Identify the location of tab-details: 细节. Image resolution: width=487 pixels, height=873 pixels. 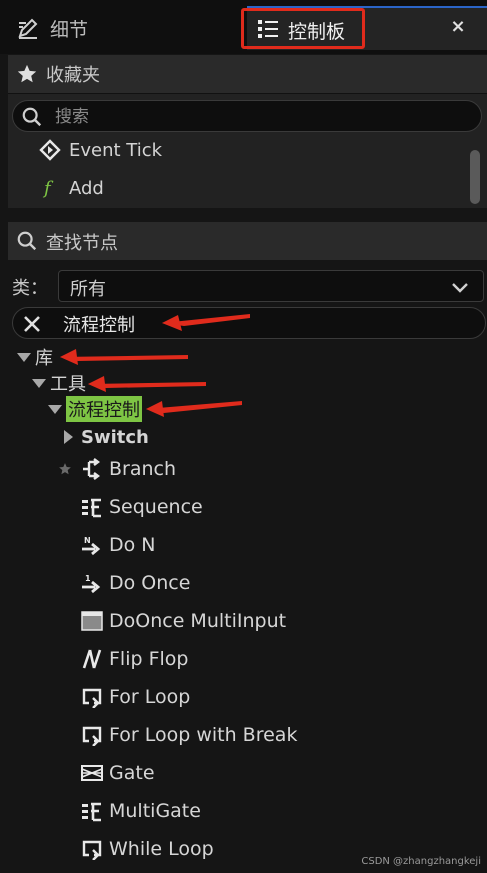
(120, 28).